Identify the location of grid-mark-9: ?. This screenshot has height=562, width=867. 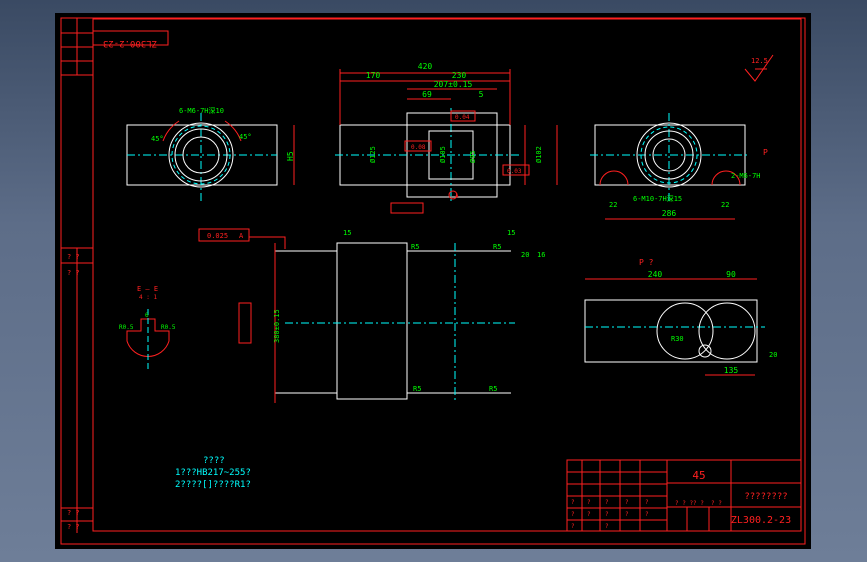
(627, 514).